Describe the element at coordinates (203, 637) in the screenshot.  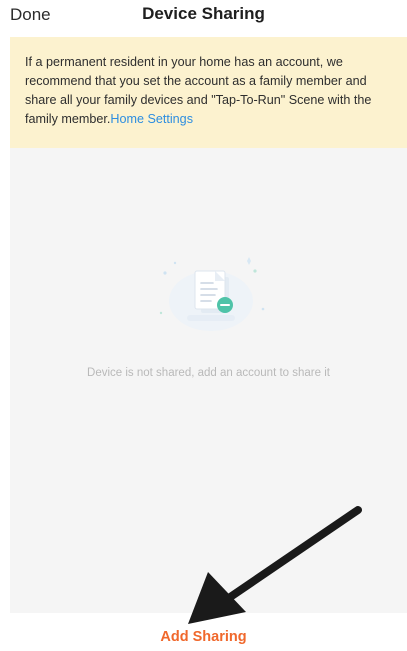
I see `add-sharing-button: Add Sharing` at that location.